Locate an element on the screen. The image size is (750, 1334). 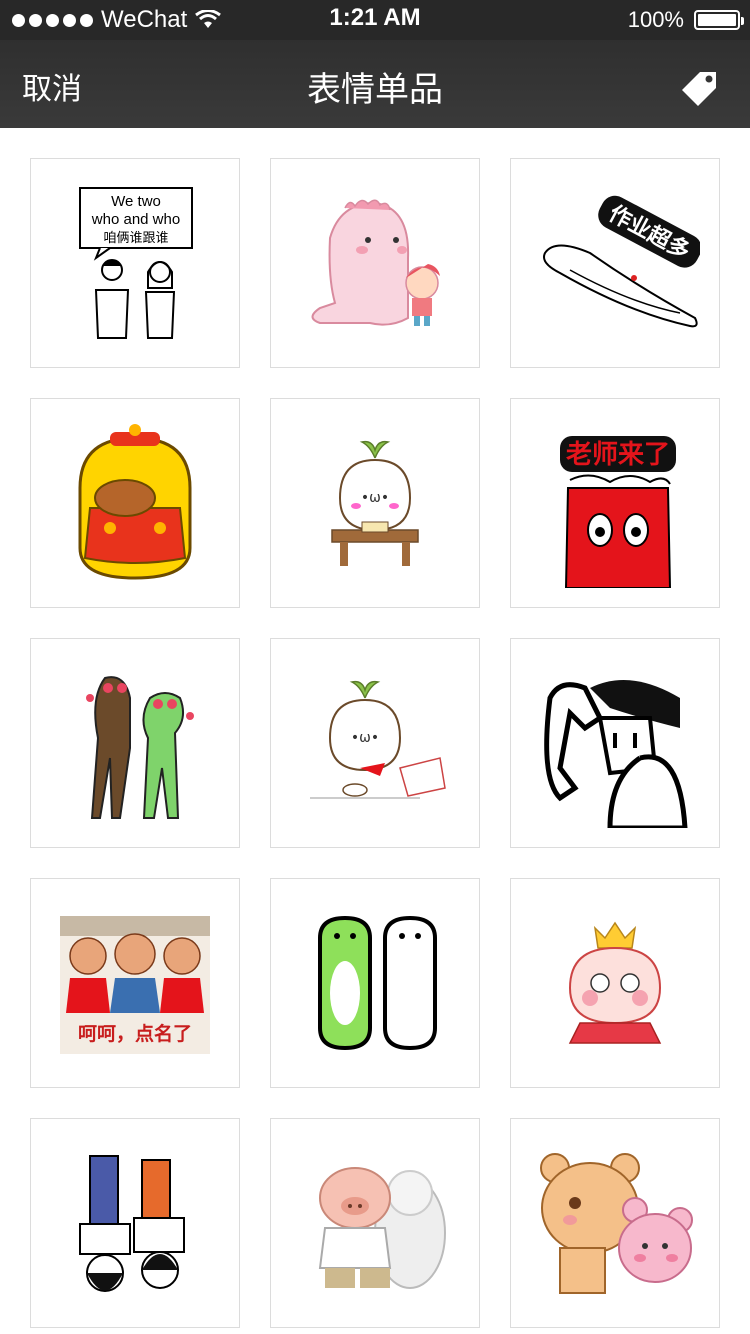
sticker-bear-hug is located at coordinates (615, 1223).